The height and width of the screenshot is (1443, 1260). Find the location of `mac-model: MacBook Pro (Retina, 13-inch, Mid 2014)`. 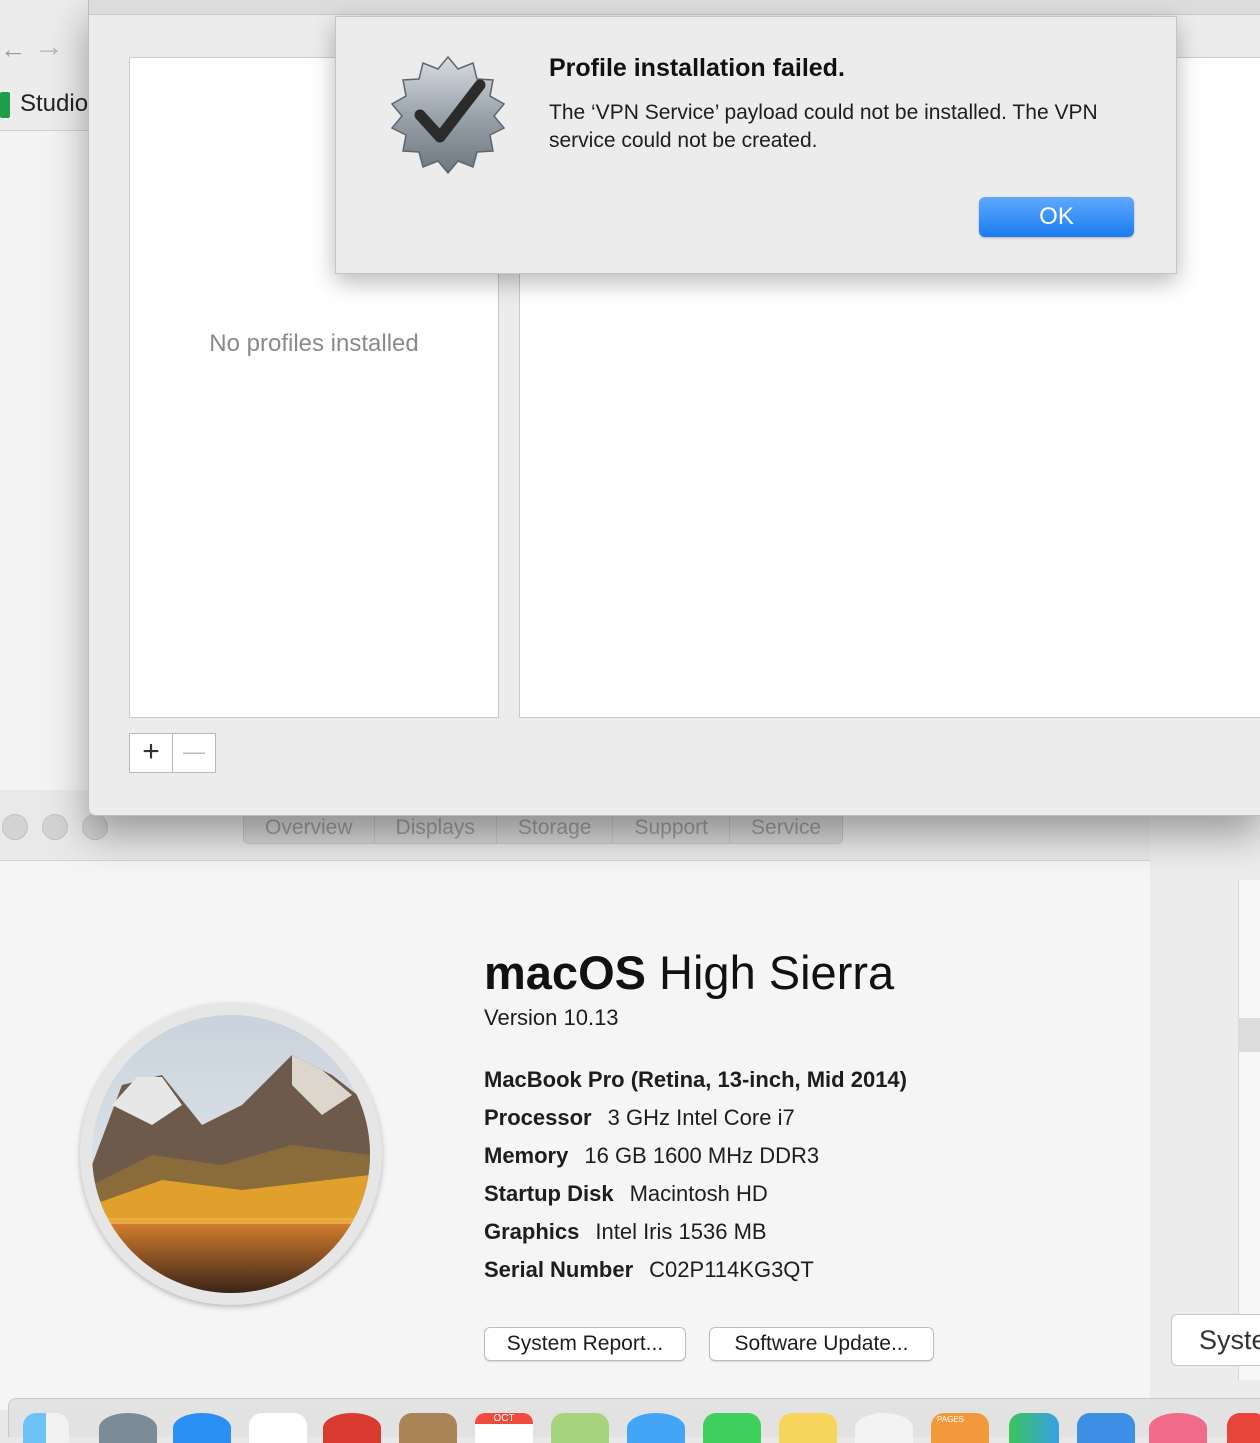

mac-model: MacBook Pro (Retina, 13-inch, Mid 2014) is located at coordinates (695, 1079).